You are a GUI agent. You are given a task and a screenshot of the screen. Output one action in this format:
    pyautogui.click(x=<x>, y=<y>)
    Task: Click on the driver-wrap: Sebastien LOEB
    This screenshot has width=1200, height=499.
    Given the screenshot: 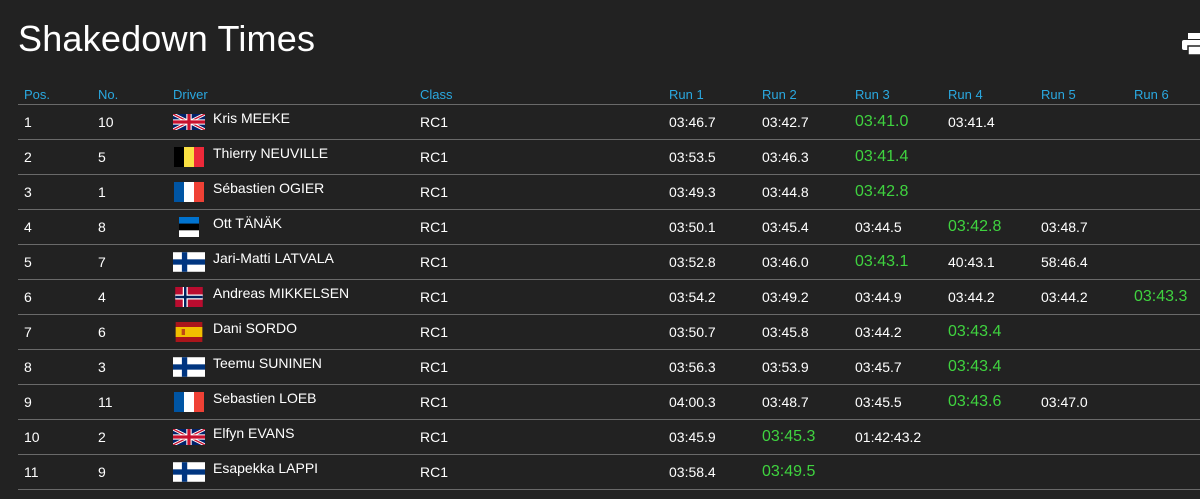 What is the action you would take?
    pyautogui.click(x=293, y=401)
    